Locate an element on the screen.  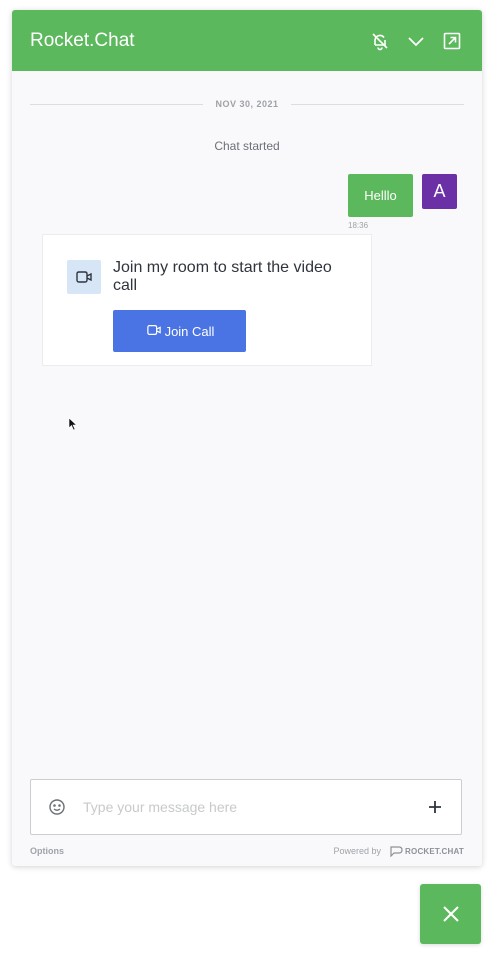
mouse-cursor-icon is located at coordinates (73, 426).